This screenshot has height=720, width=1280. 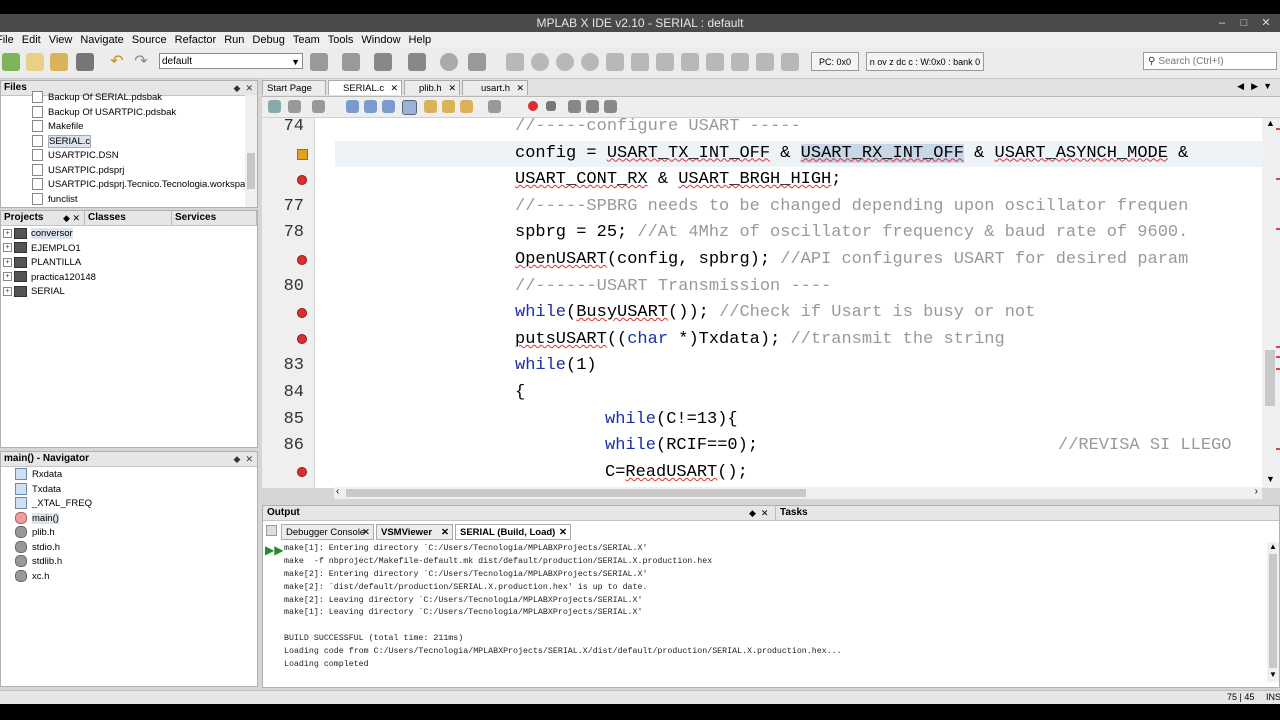 What do you see at coordinates (1027, 513) in the screenshot?
I see `tab-tasks: Tasks` at bounding box center [1027, 513].